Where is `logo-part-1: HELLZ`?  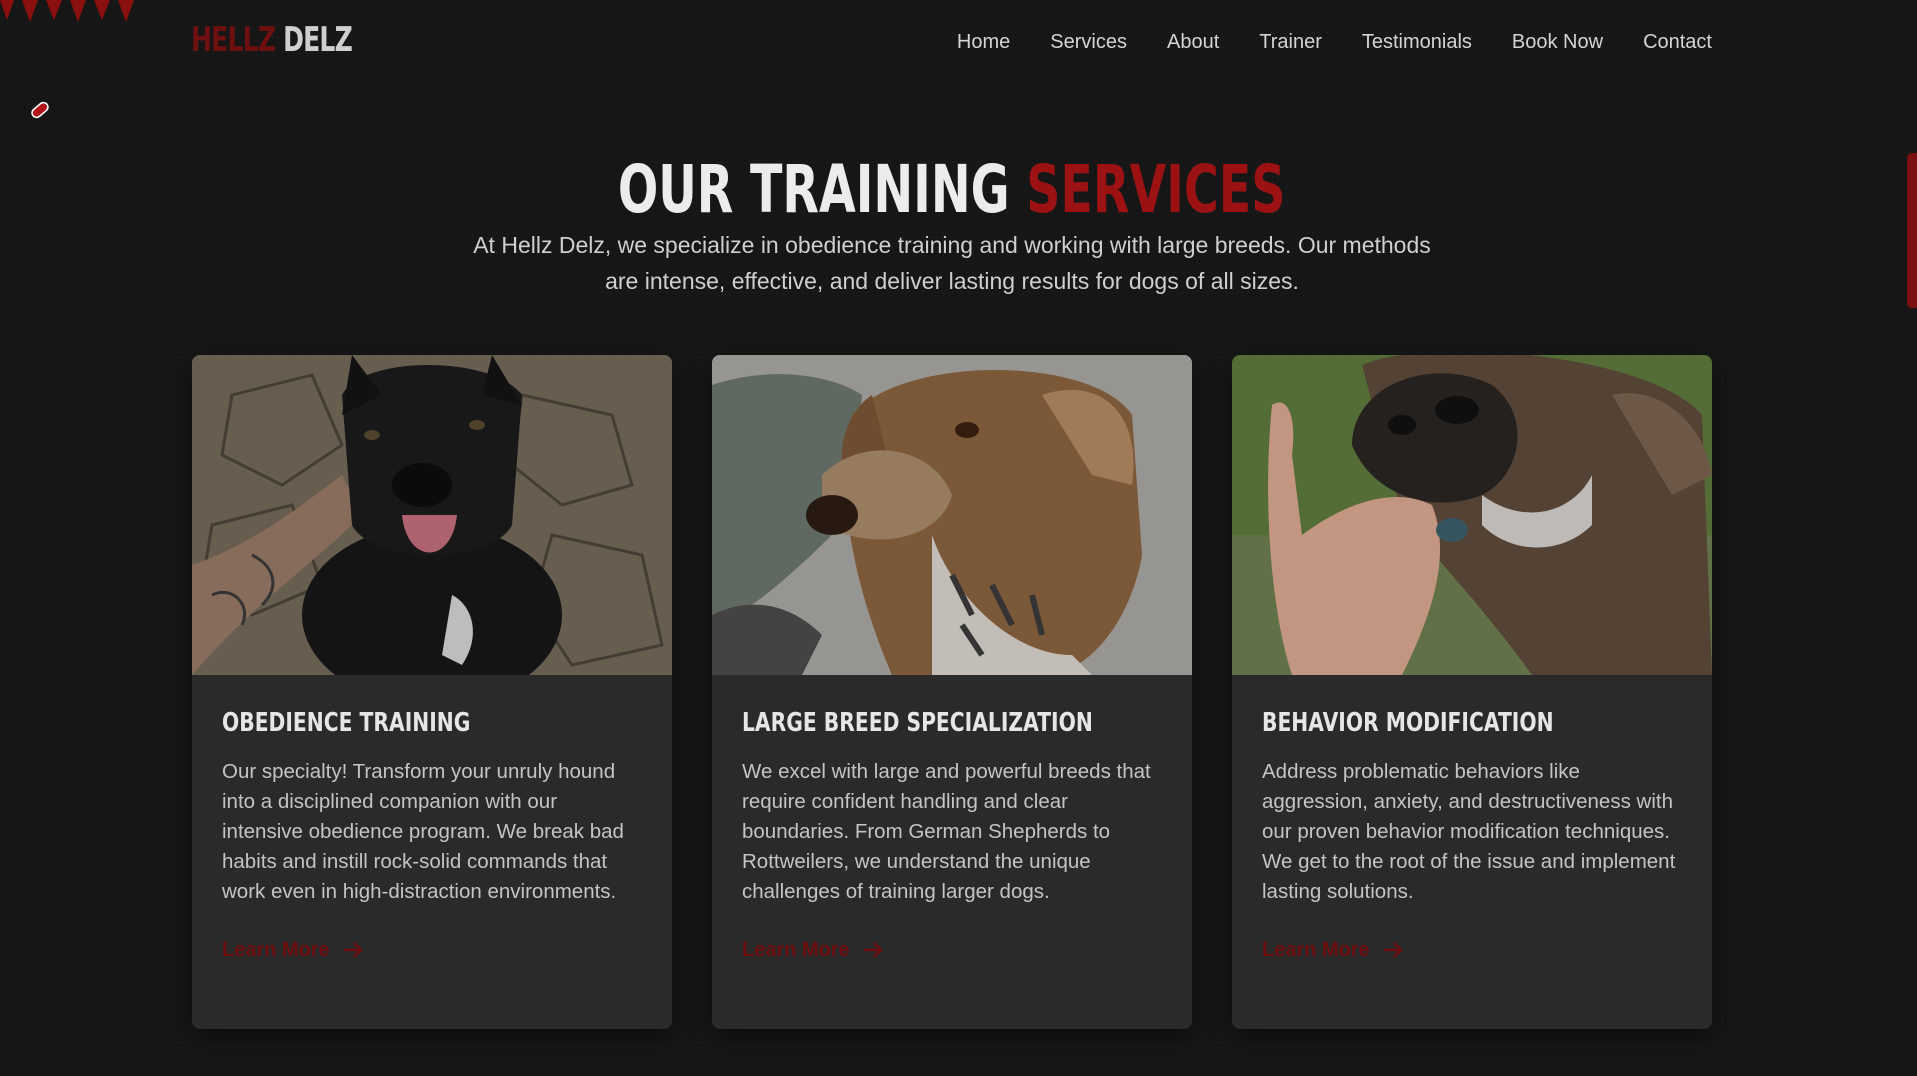 logo-part-1: HELLZ is located at coordinates (233, 40).